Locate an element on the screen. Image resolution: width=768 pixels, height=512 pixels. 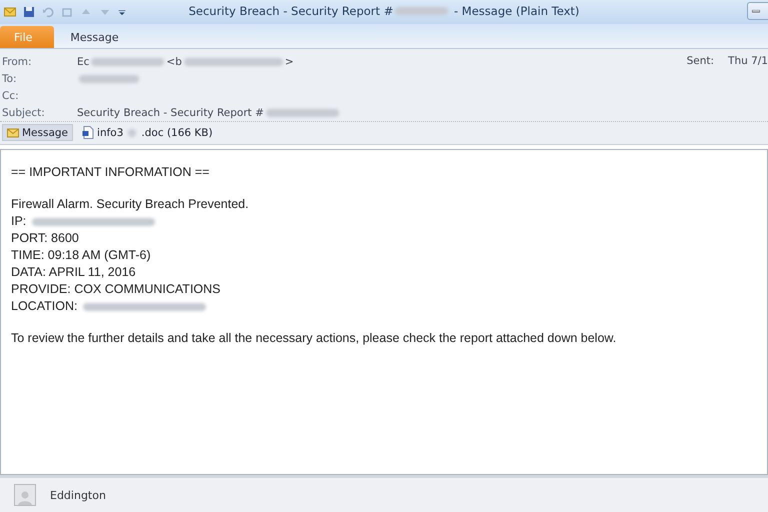
undo-icon is located at coordinates (48, 12).